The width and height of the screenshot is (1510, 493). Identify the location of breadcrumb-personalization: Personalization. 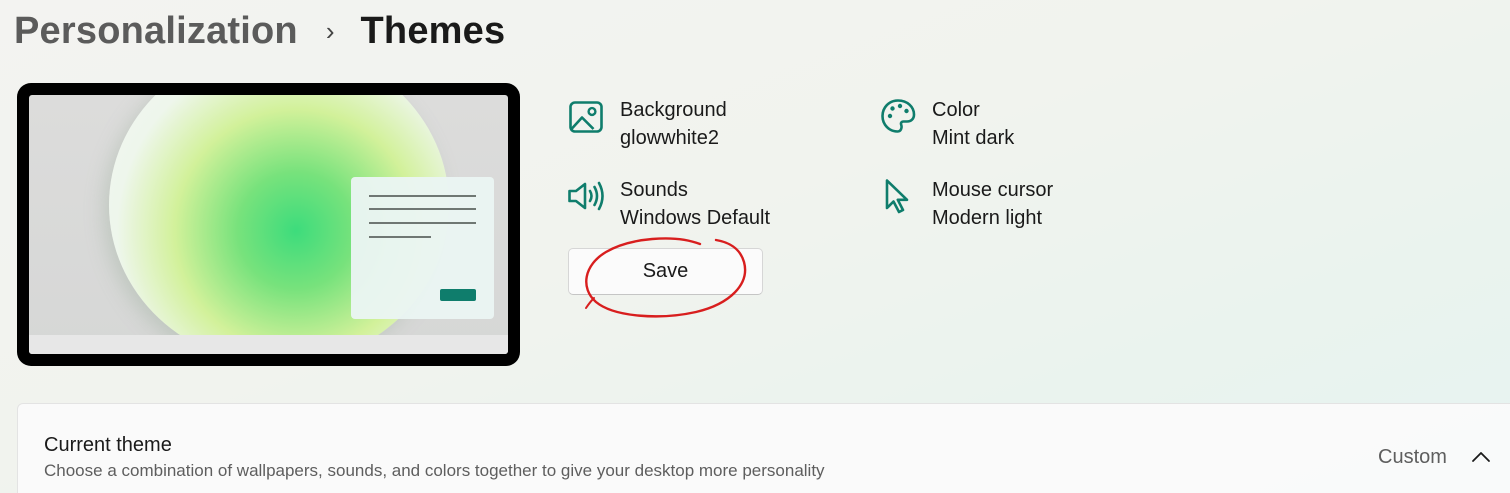
(156, 31).